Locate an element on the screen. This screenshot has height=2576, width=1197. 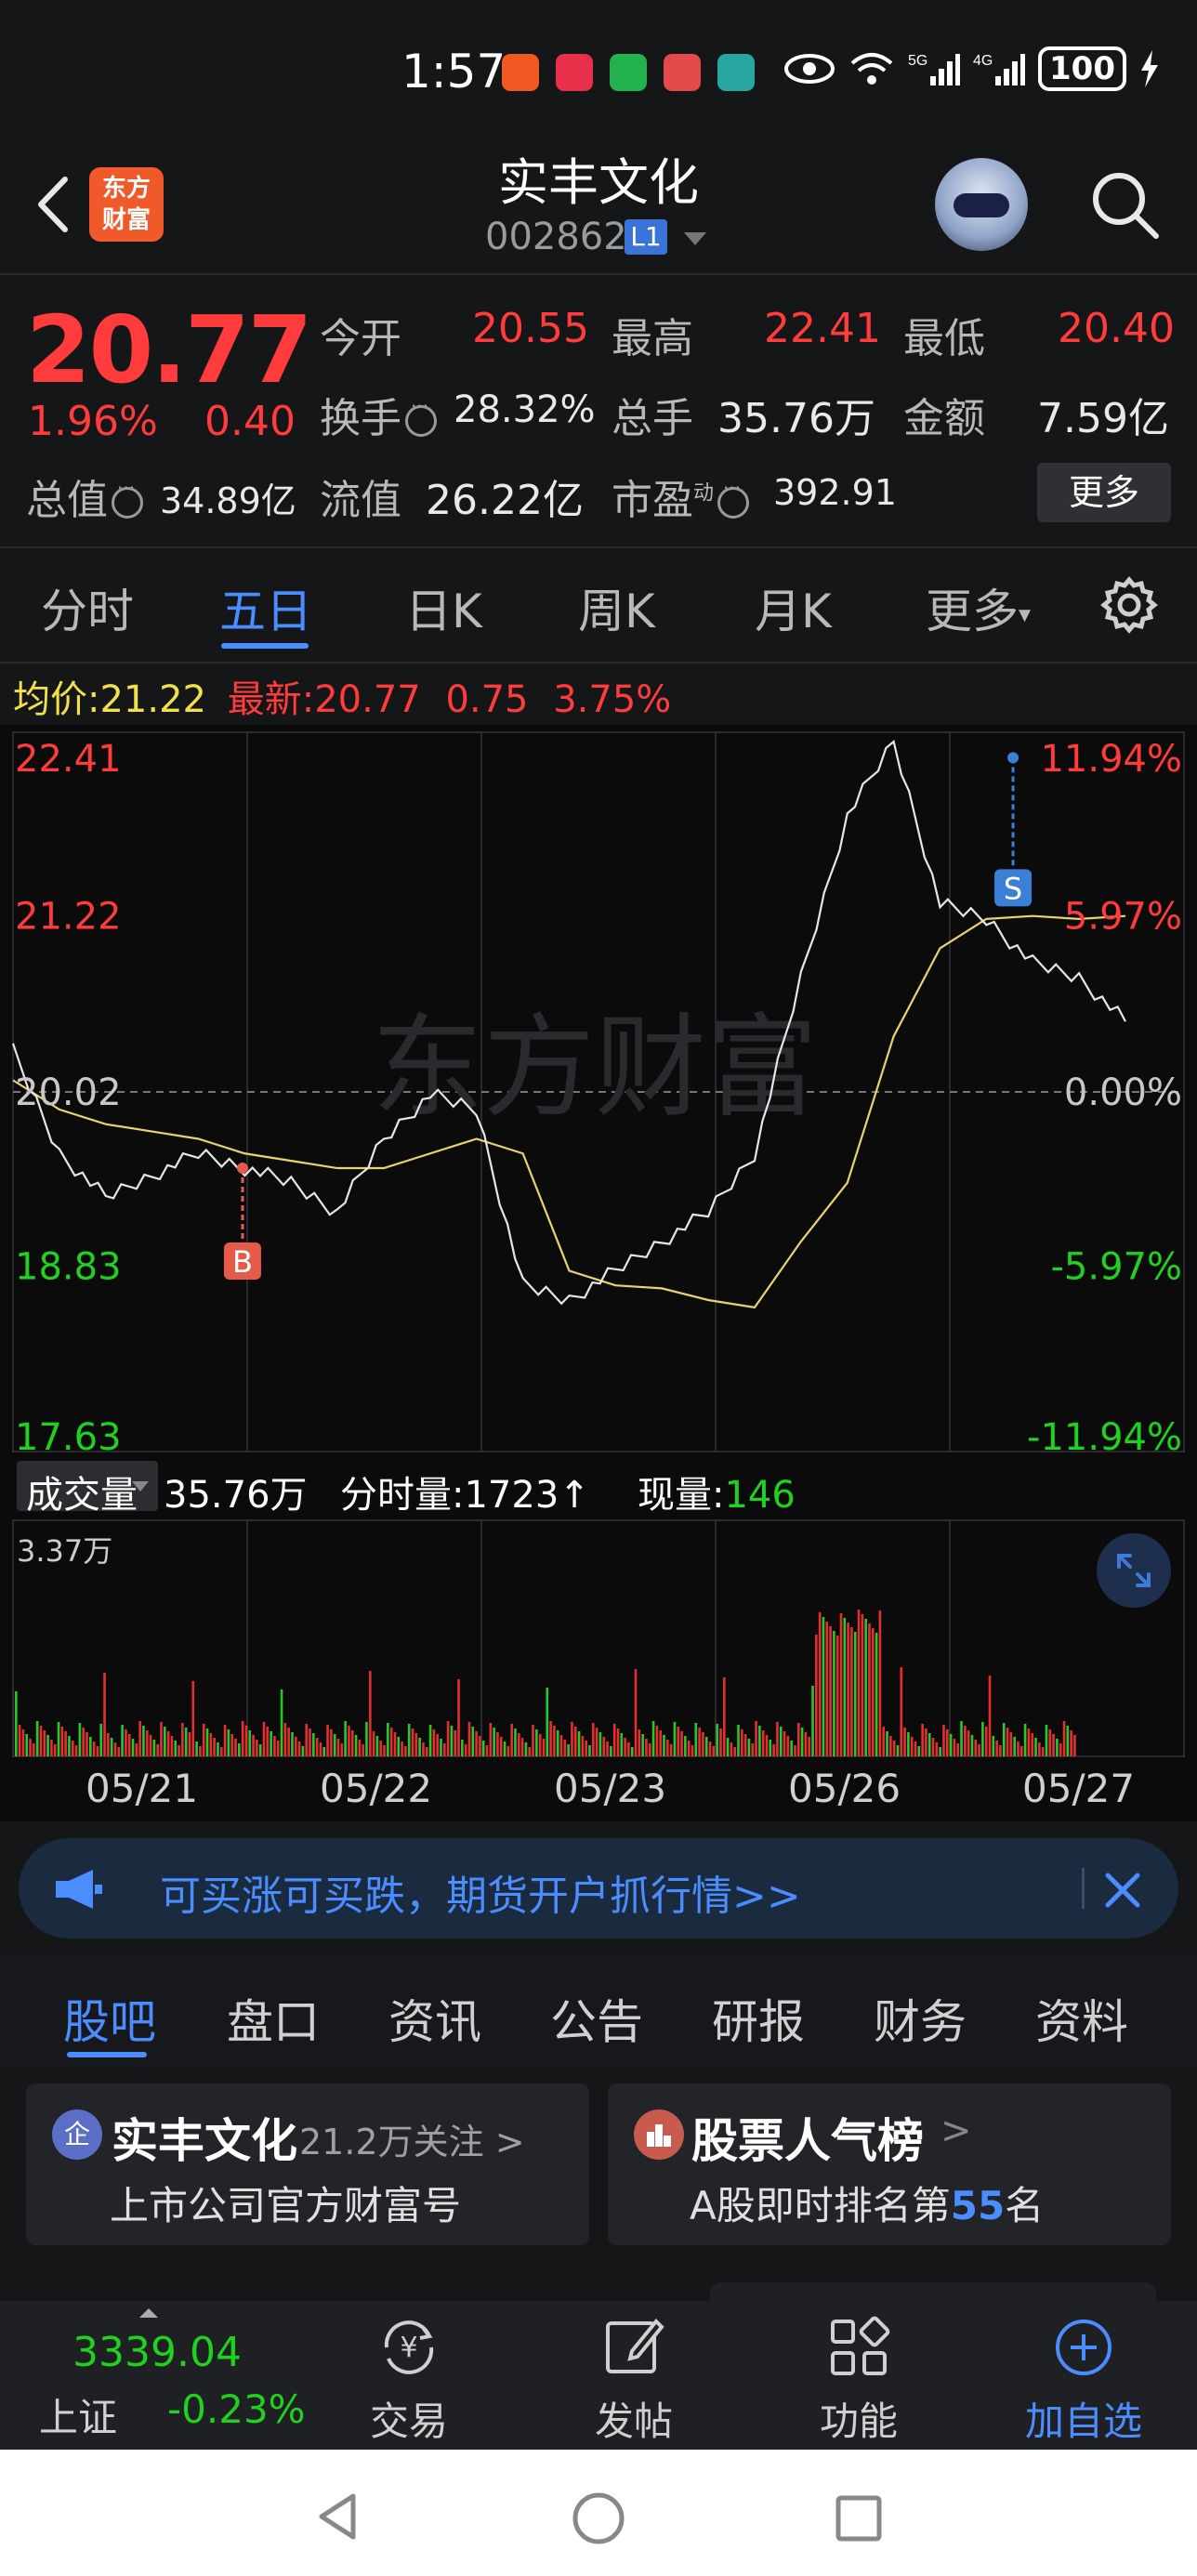
enterprise-icon: 企 is located at coordinates (77, 2134).